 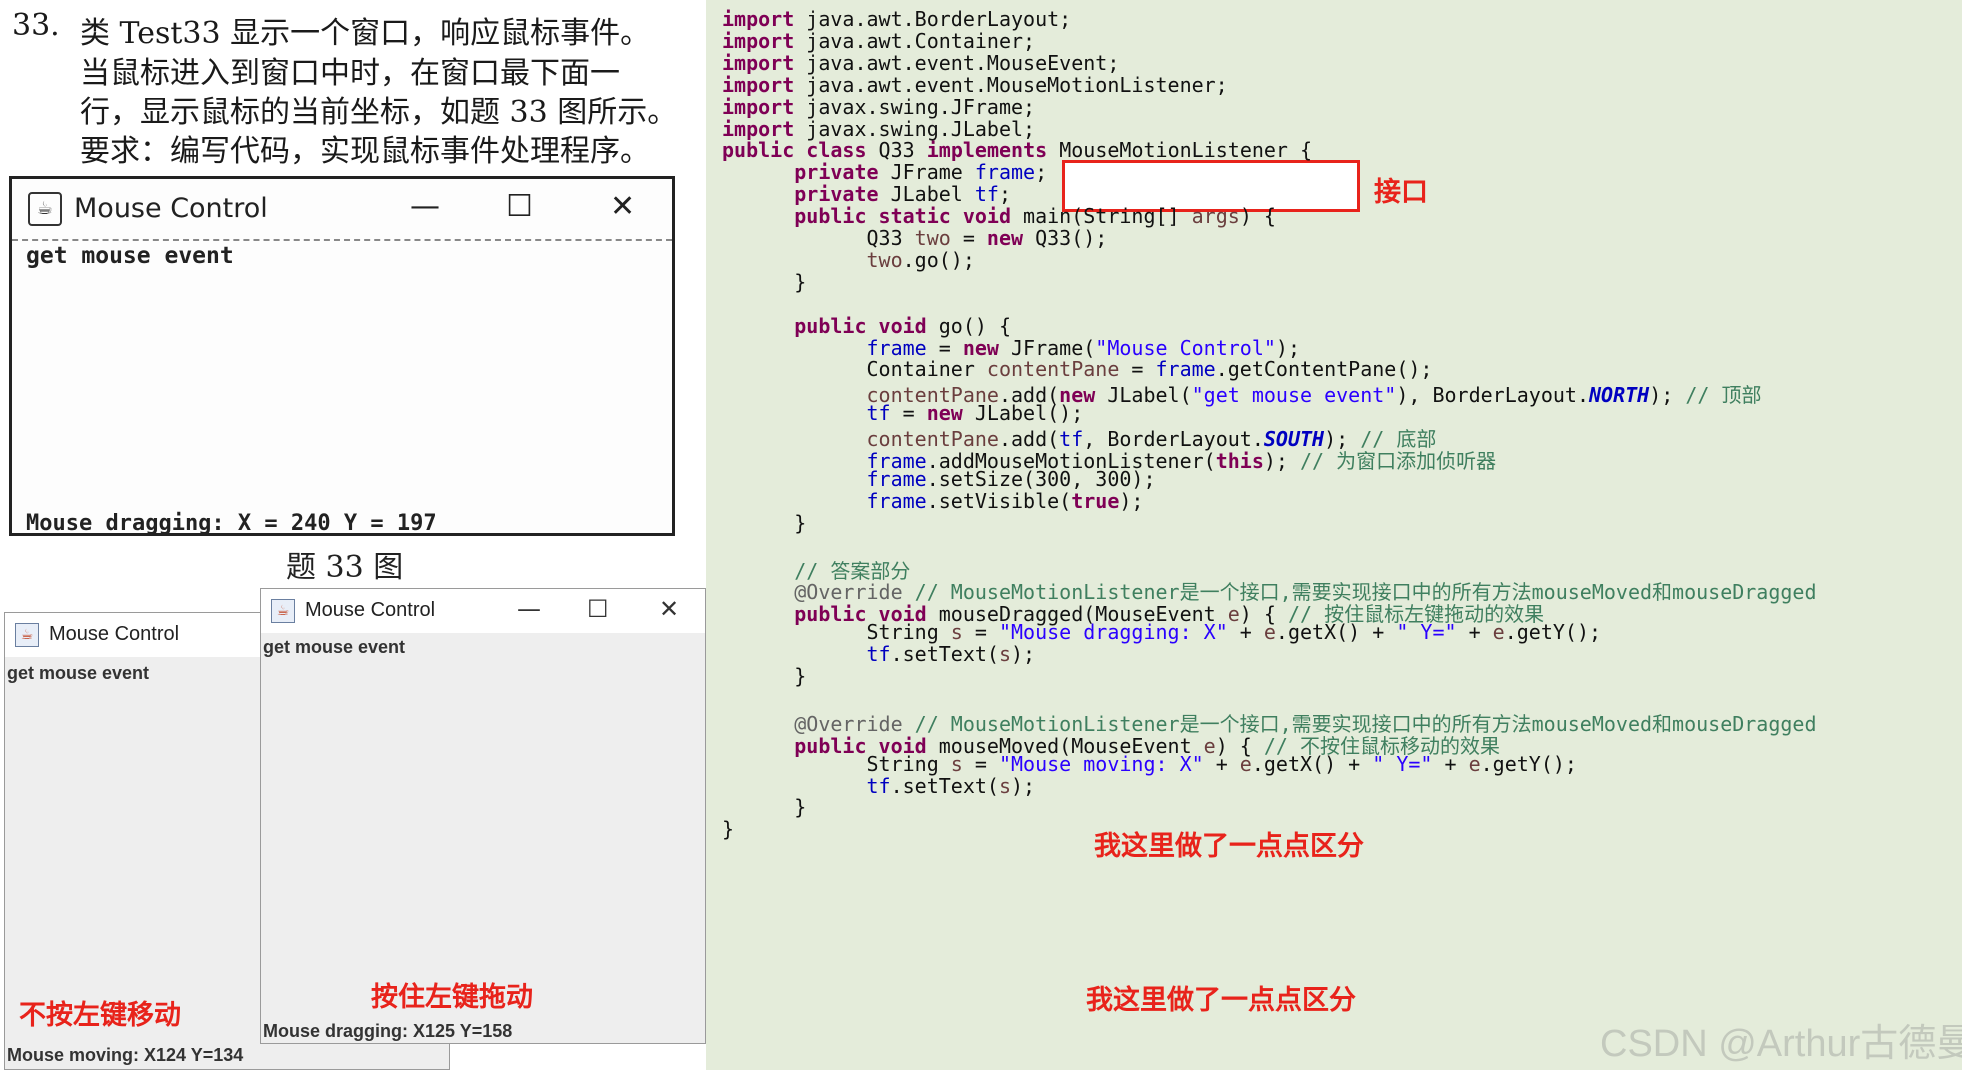 What do you see at coordinates (669, 609) in the screenshot?
I see `close-button: ✕` at bounding box center [669, 609].